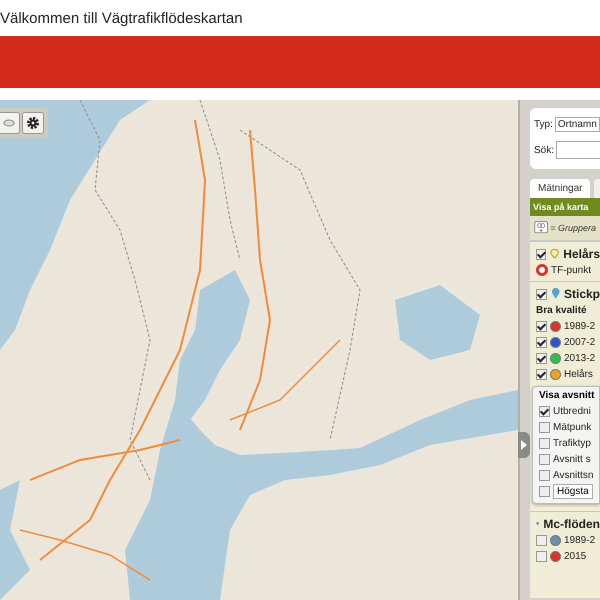 The image size is (600, 600). I want to click on page-title: Välkommen till Vägtrafikflödeskartan, so click(121, 18).